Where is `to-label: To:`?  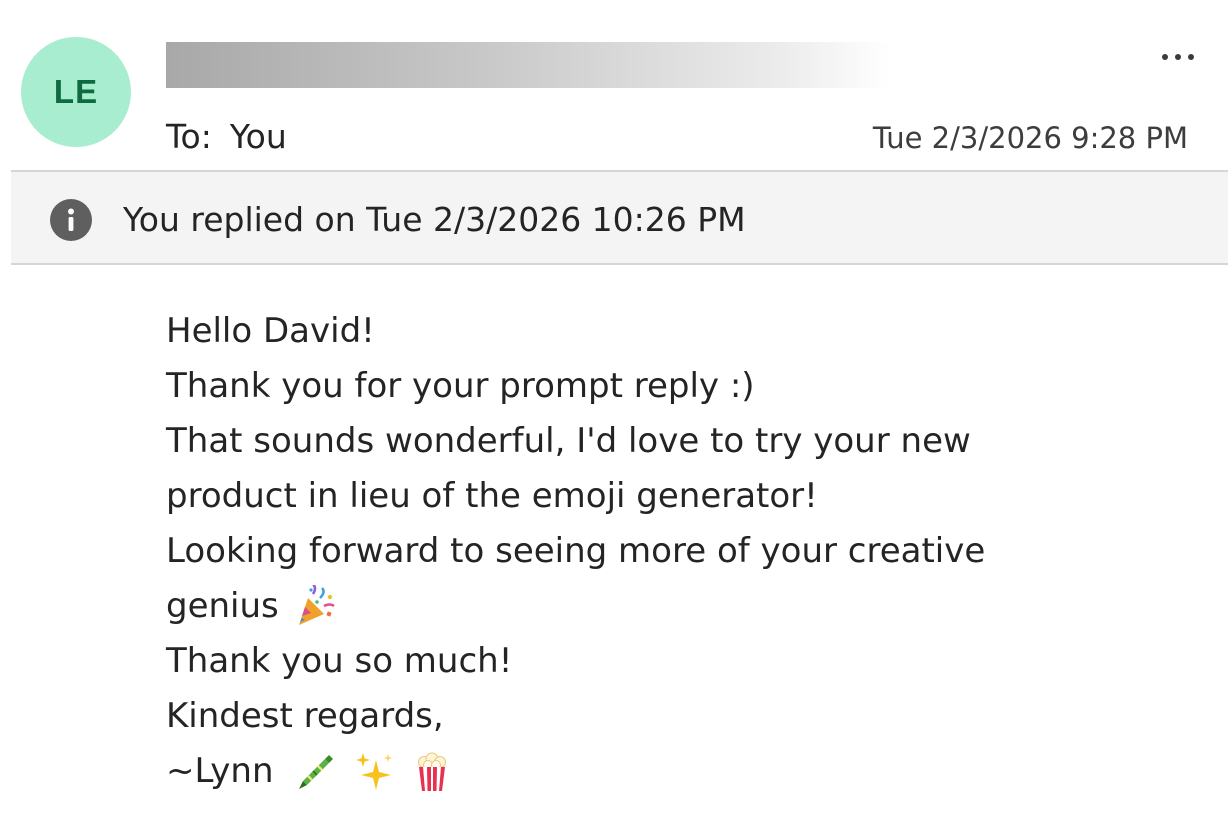
to-label: To: is located at coordinates (189, 136).